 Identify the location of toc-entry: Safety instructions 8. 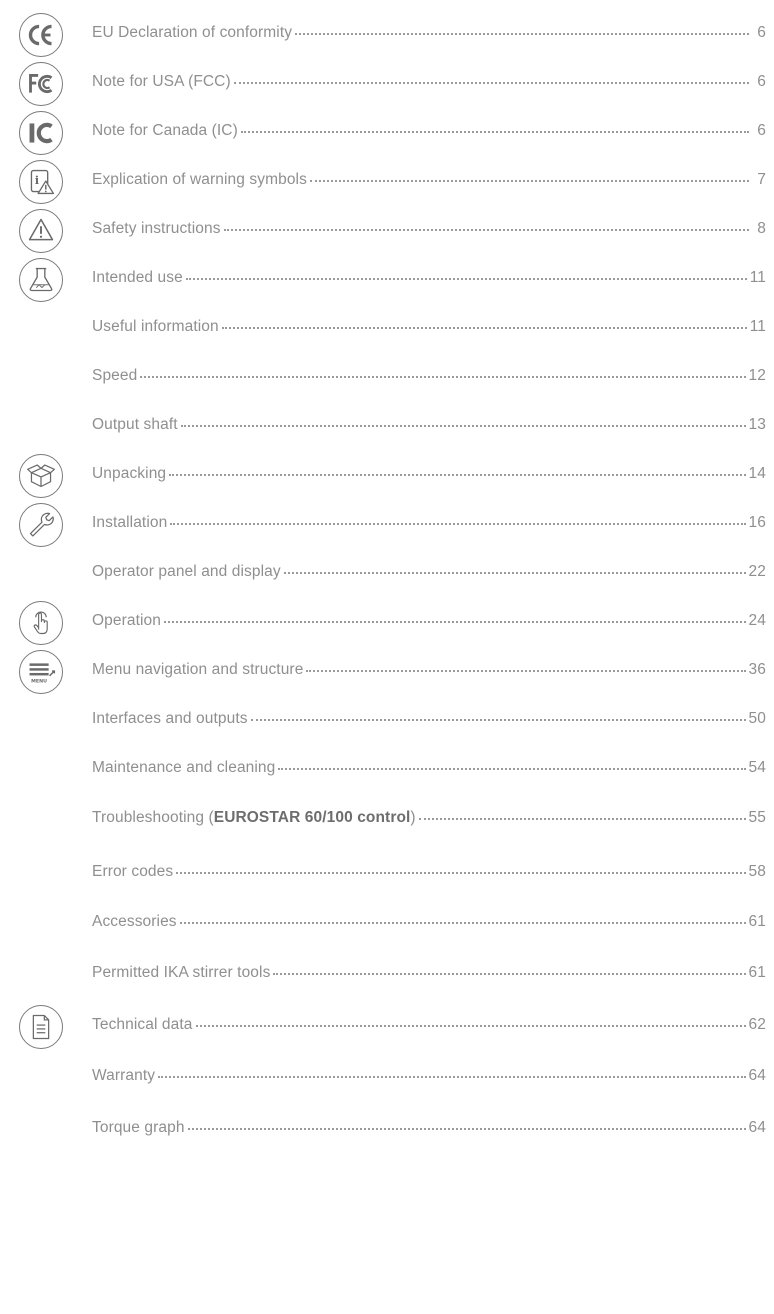
(429, 231).